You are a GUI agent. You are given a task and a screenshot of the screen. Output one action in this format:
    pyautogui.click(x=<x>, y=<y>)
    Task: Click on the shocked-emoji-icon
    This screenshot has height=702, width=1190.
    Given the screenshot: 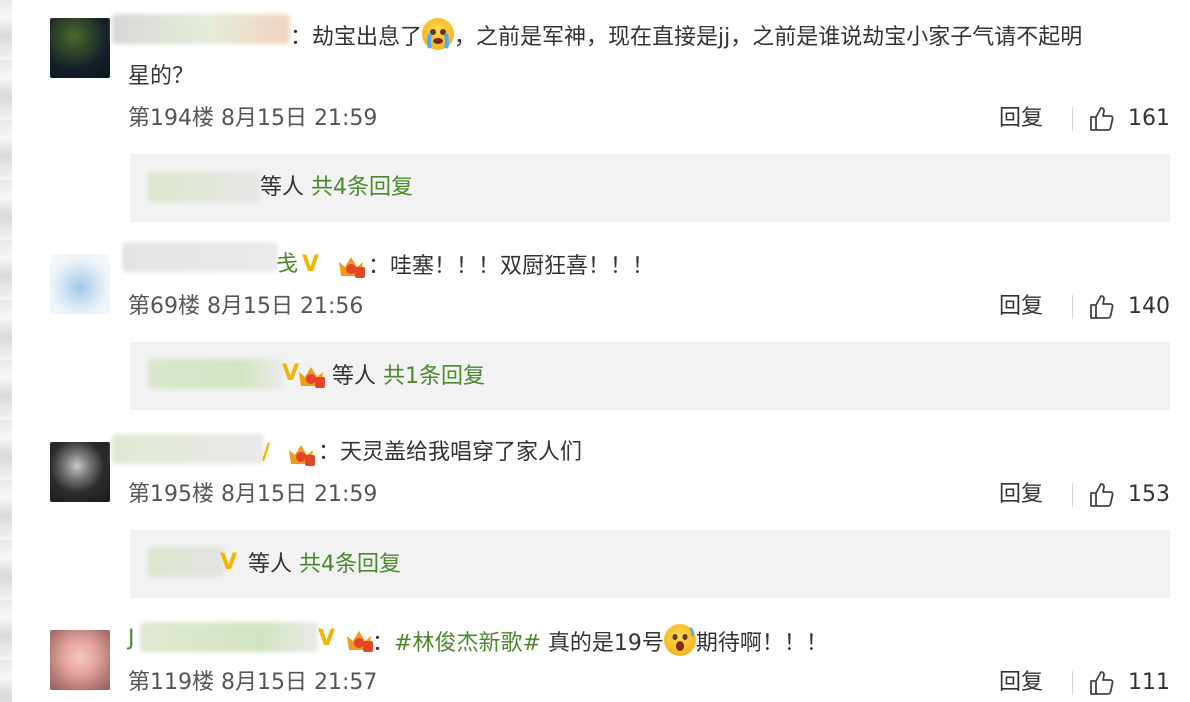 What is the action you would take?
    pyautogui.click(x=679, y=640)
    